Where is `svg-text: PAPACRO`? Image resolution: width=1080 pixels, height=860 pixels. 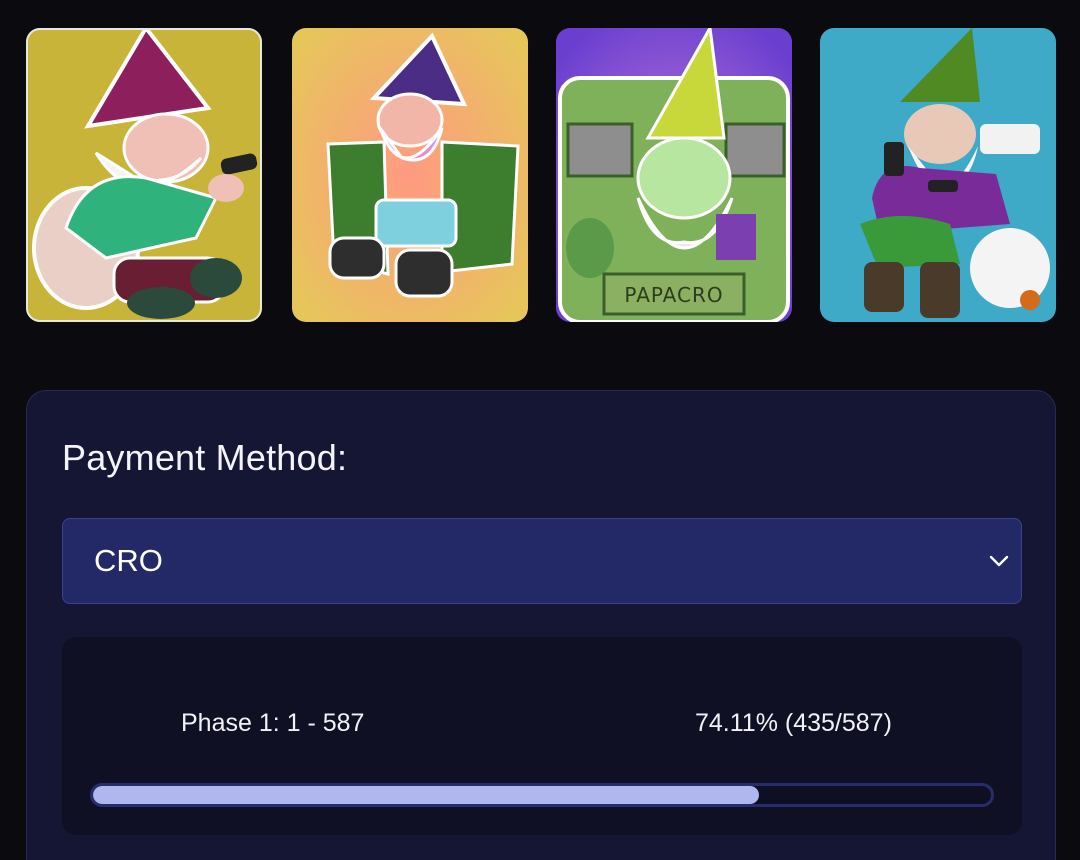
svg-text: PAPACRO is located at coordinates (673, 295).